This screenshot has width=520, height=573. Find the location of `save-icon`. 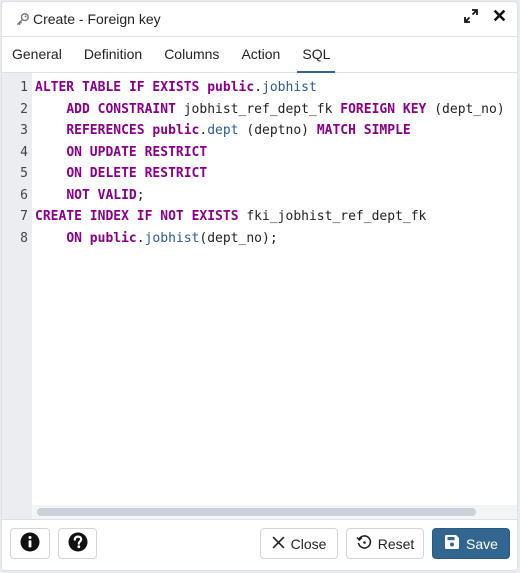

save-icon is located at coordinates (452, 543).